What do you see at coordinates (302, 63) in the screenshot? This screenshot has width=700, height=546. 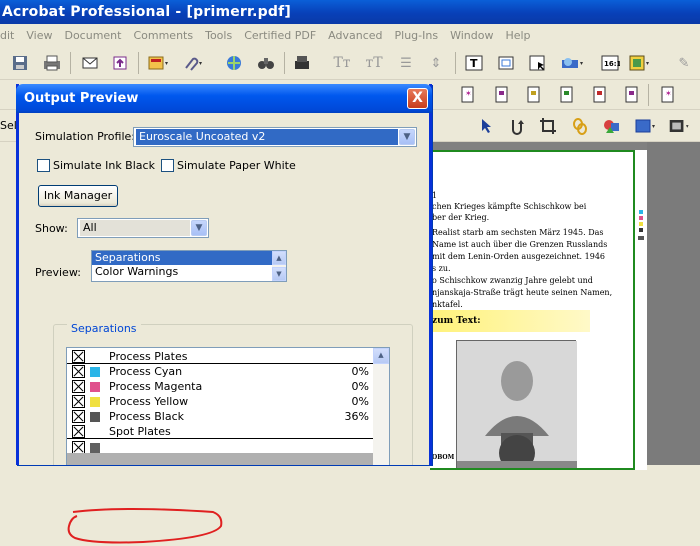 I see `typewriter-icon` at bounding box center [302, 63].